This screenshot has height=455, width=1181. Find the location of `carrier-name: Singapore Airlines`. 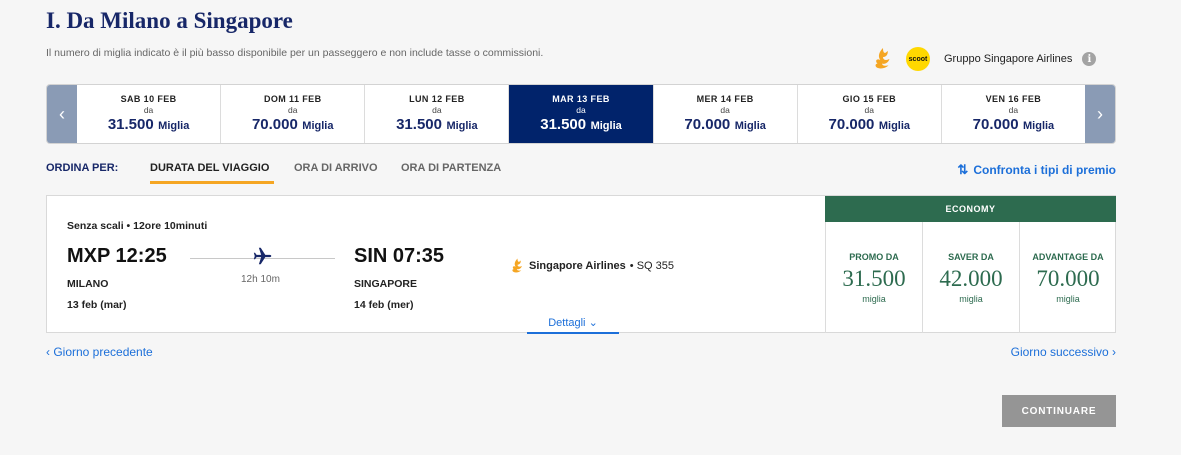

carrier-name: Singapore Airlines is located at coordinates (577, 266).